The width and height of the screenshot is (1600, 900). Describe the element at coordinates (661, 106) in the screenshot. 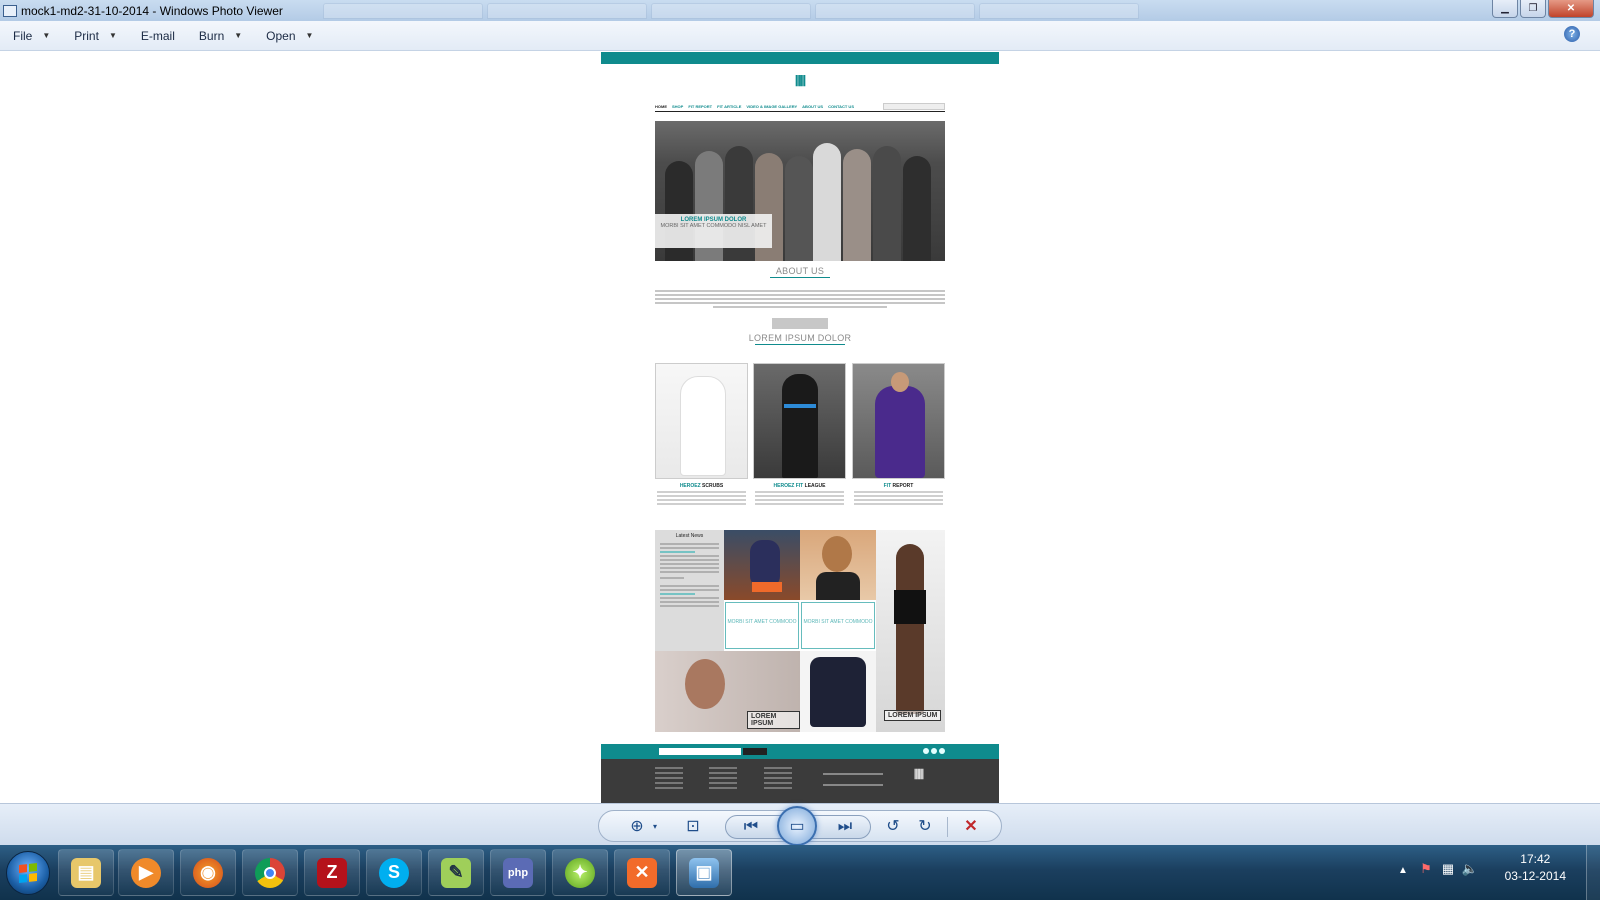

I see `mockup-nav-item: HOME` at that location.